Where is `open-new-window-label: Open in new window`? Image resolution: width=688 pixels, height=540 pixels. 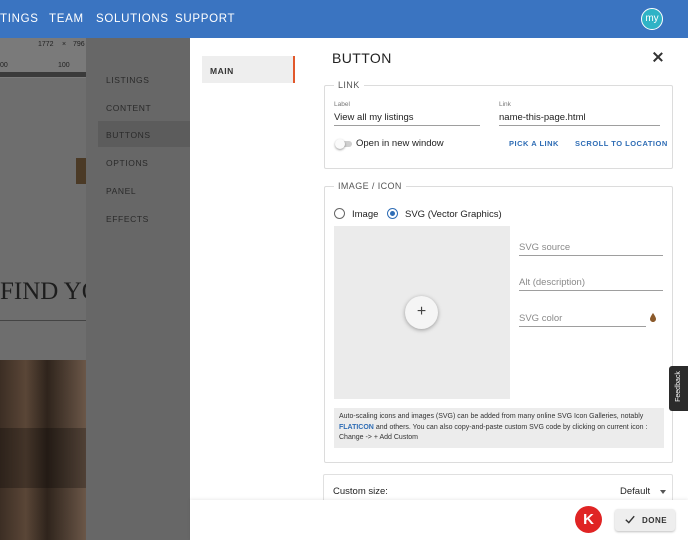 open-new-window-label: Open in new window is located at coordinates (400, 143).